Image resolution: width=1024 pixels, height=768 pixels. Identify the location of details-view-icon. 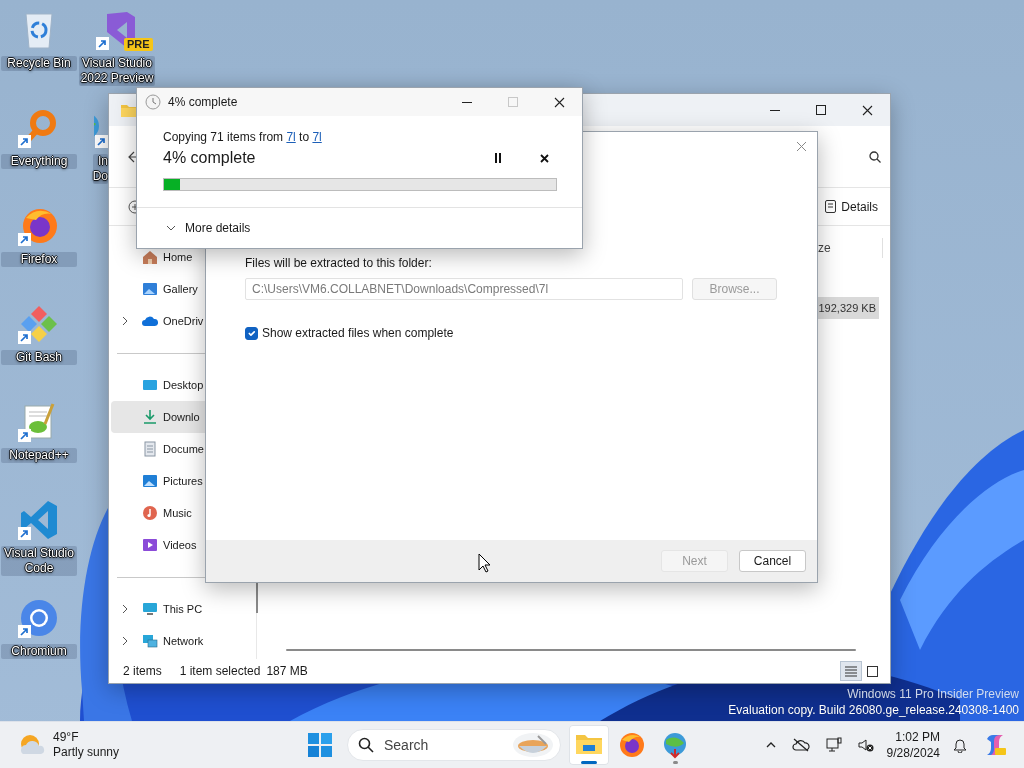
(851, 671).